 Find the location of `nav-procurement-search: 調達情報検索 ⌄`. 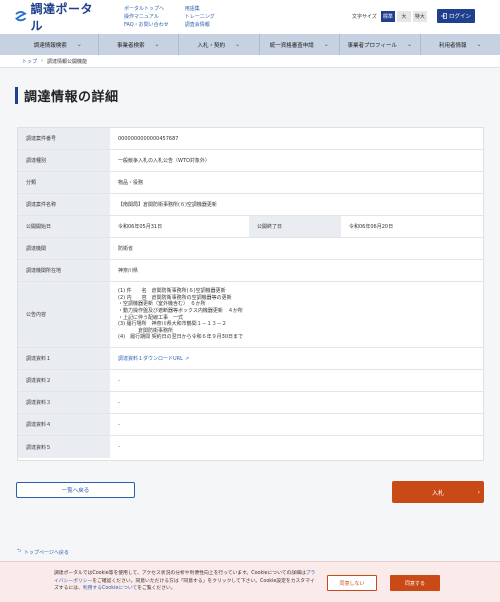

nav-procurement-search: 調達情報検索 ⌄ is located at coordinates (58, 44).